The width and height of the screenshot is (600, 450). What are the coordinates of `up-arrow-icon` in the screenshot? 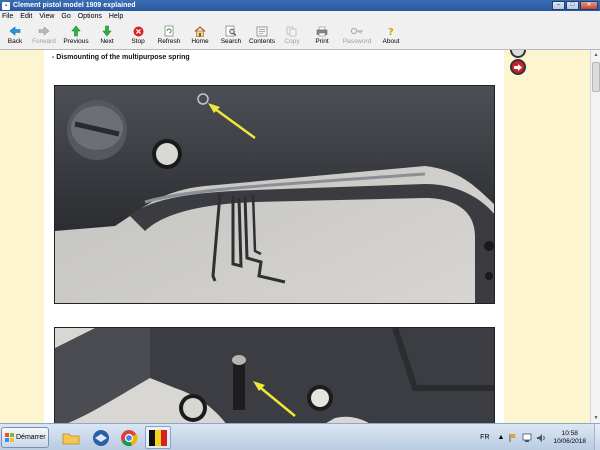 It's located at (76, 31).